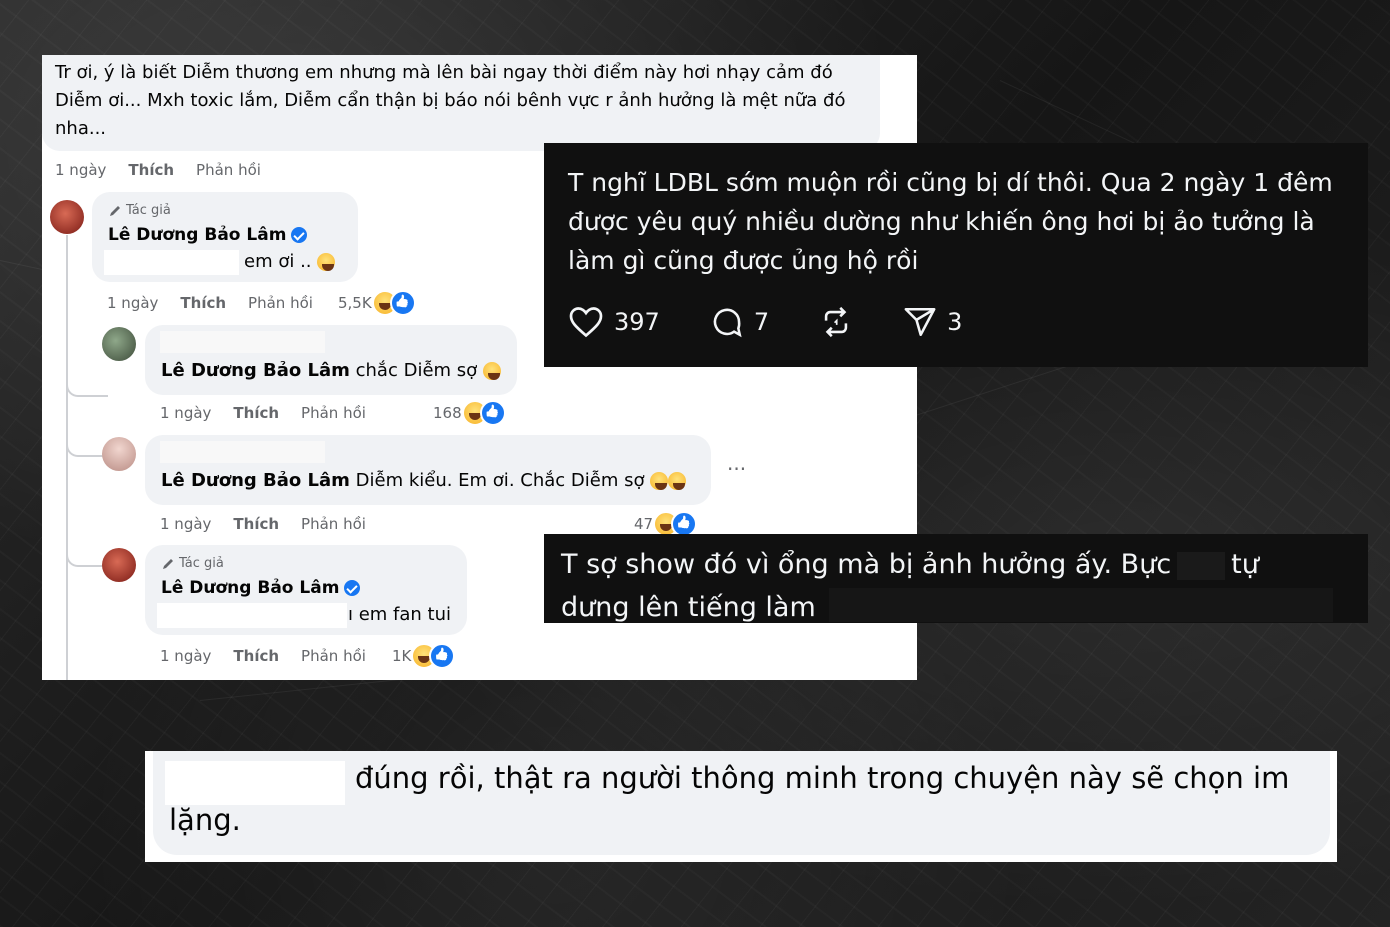 This screenshot has height=927, width=1390. Describe the element at coordinates (736, 469) in the screenshot. I see `more-options-icon: ···` at that location.